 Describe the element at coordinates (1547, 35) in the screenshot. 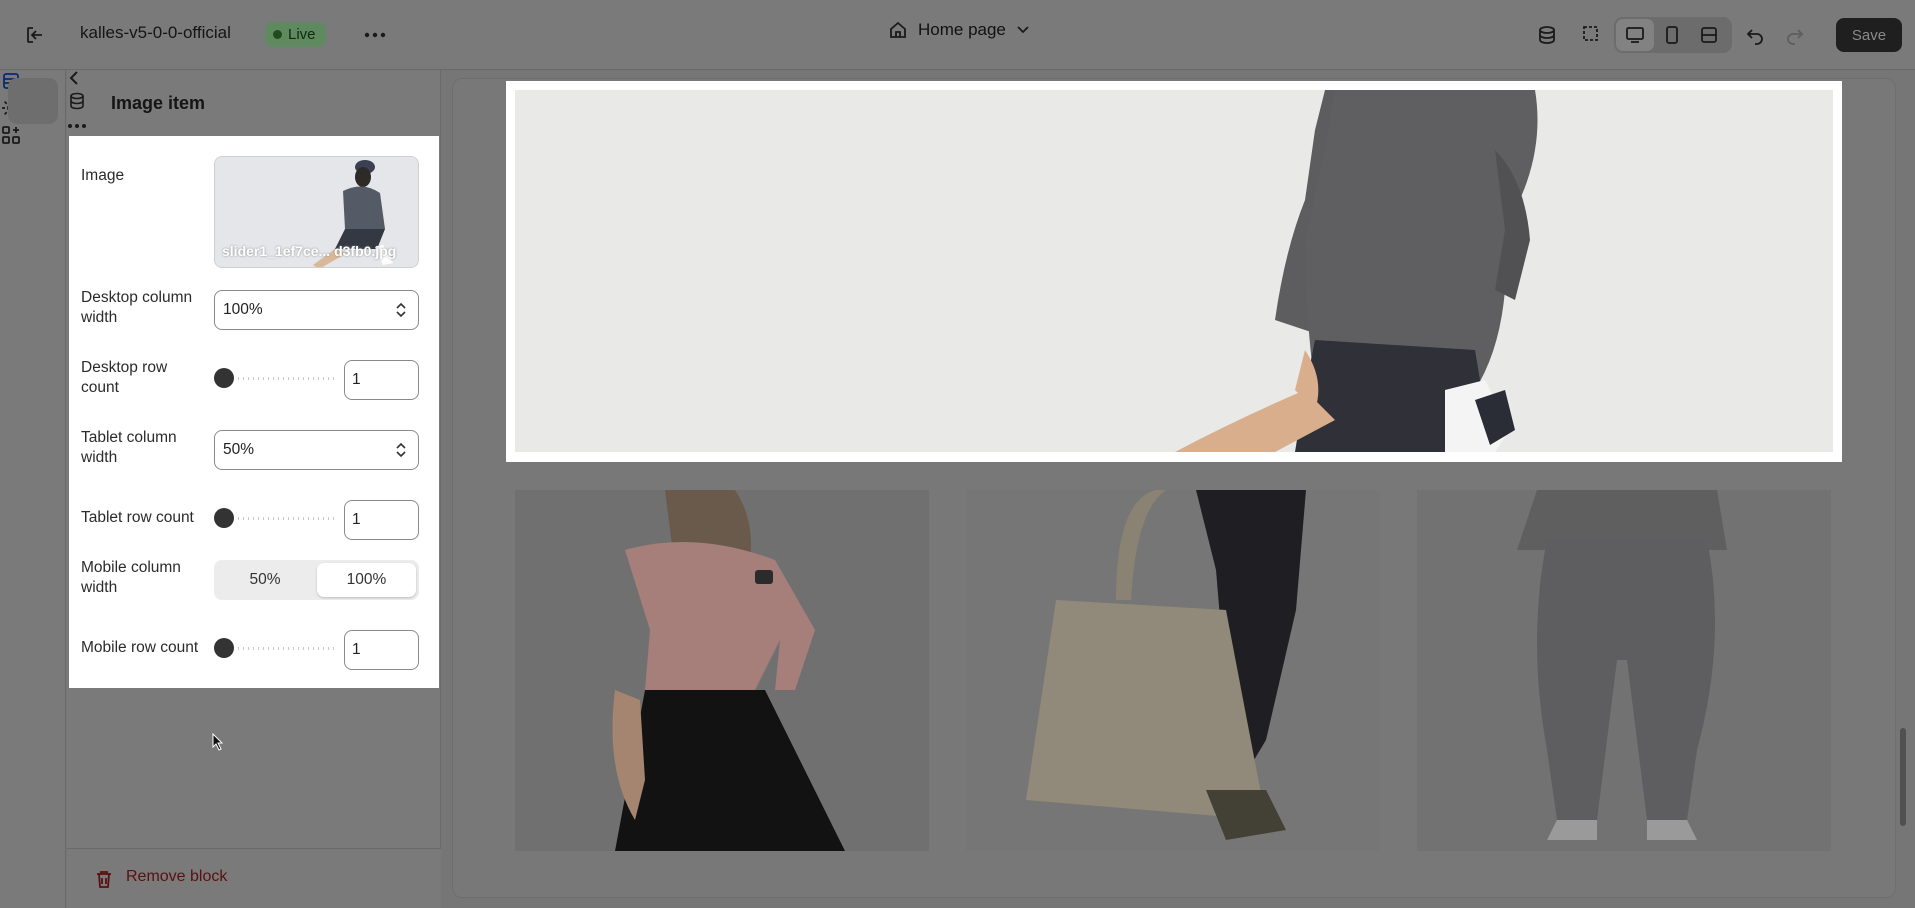

I see `database-icon` at that location.